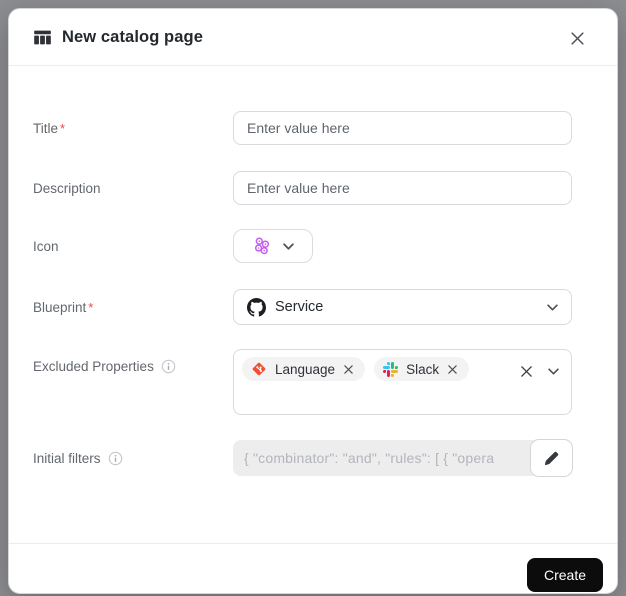 The width and height of the screenshot is (626, 596). I want to click on chip-language: Language, so click(304, 369).